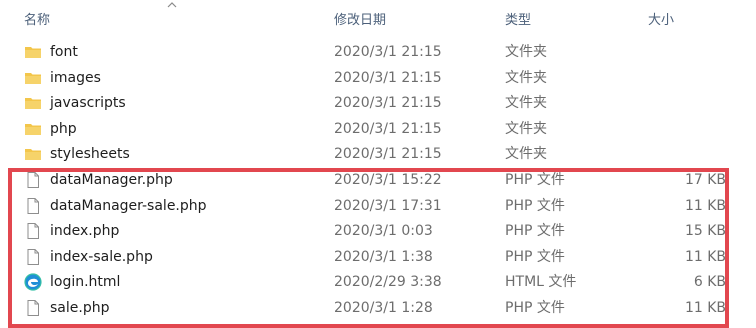 This screenshot has width=756, height=328. Describe the element at coordinates (705, 231) in the screenshot. I see `file-size: 15 KB` at that location.